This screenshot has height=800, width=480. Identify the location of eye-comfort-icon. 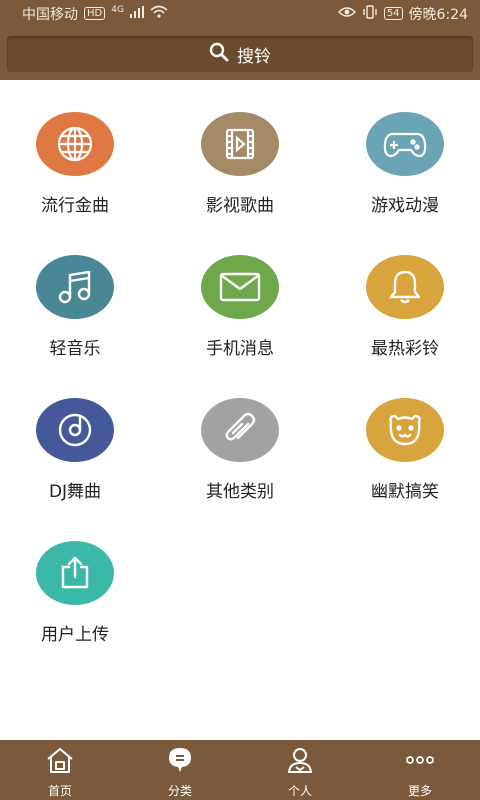
(346, 14).